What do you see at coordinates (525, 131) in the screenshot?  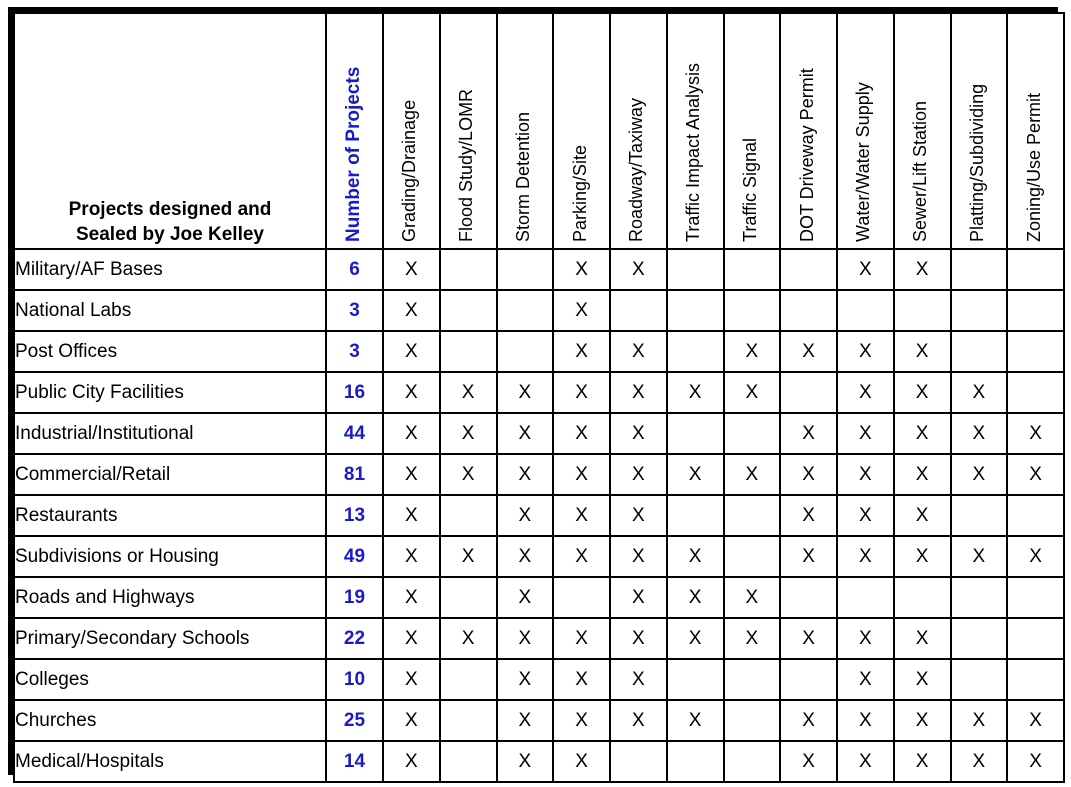 I see `header-discipline-storm-detention: Storm Detention` at bounding box center [525, 131].